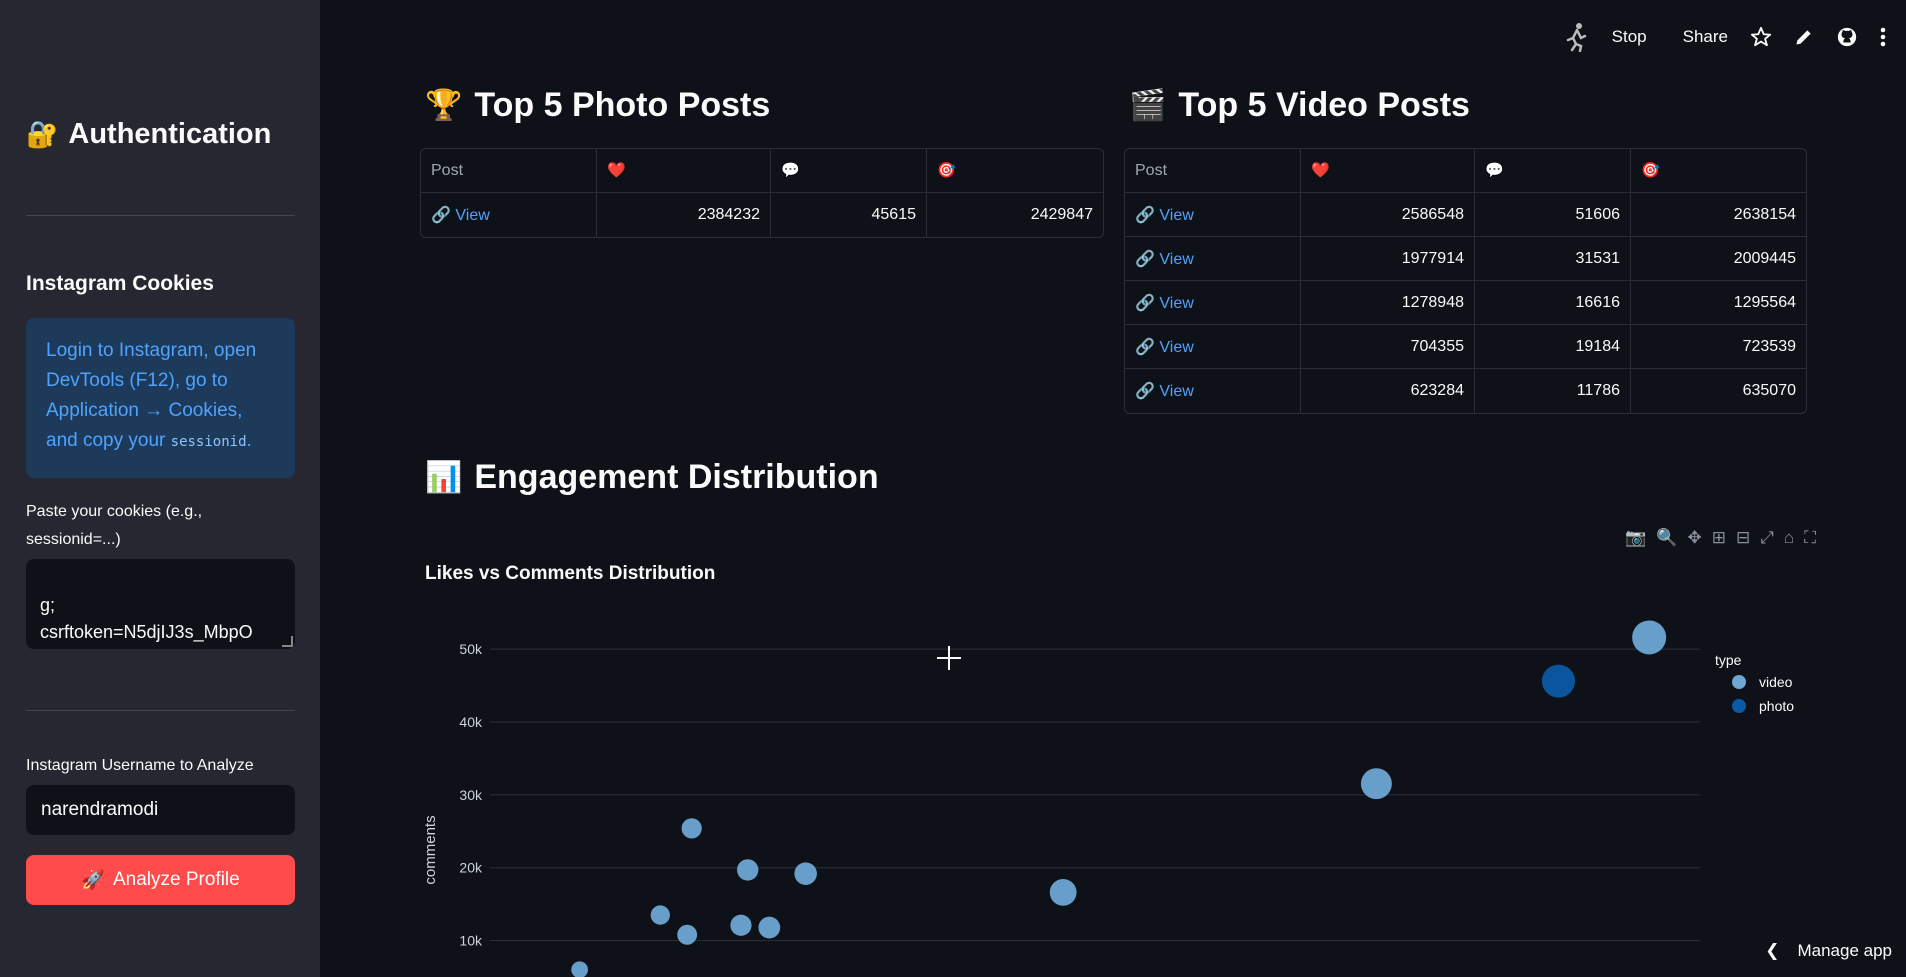  What do you see at coordinates (1739, 682) in the screenshot?
I see `legend-marker-video` at bounding box center [1739, 682].